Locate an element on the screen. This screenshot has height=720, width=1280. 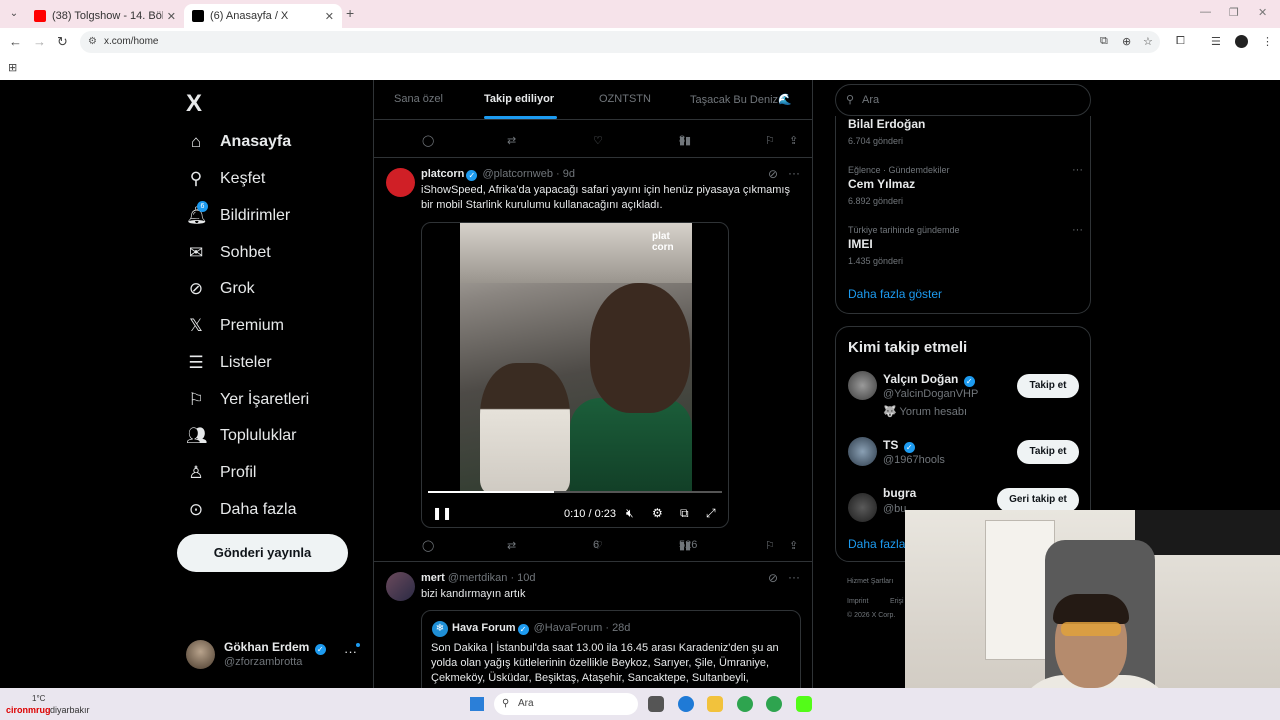
post-time: · 10d is located at coordinates (522, 578).